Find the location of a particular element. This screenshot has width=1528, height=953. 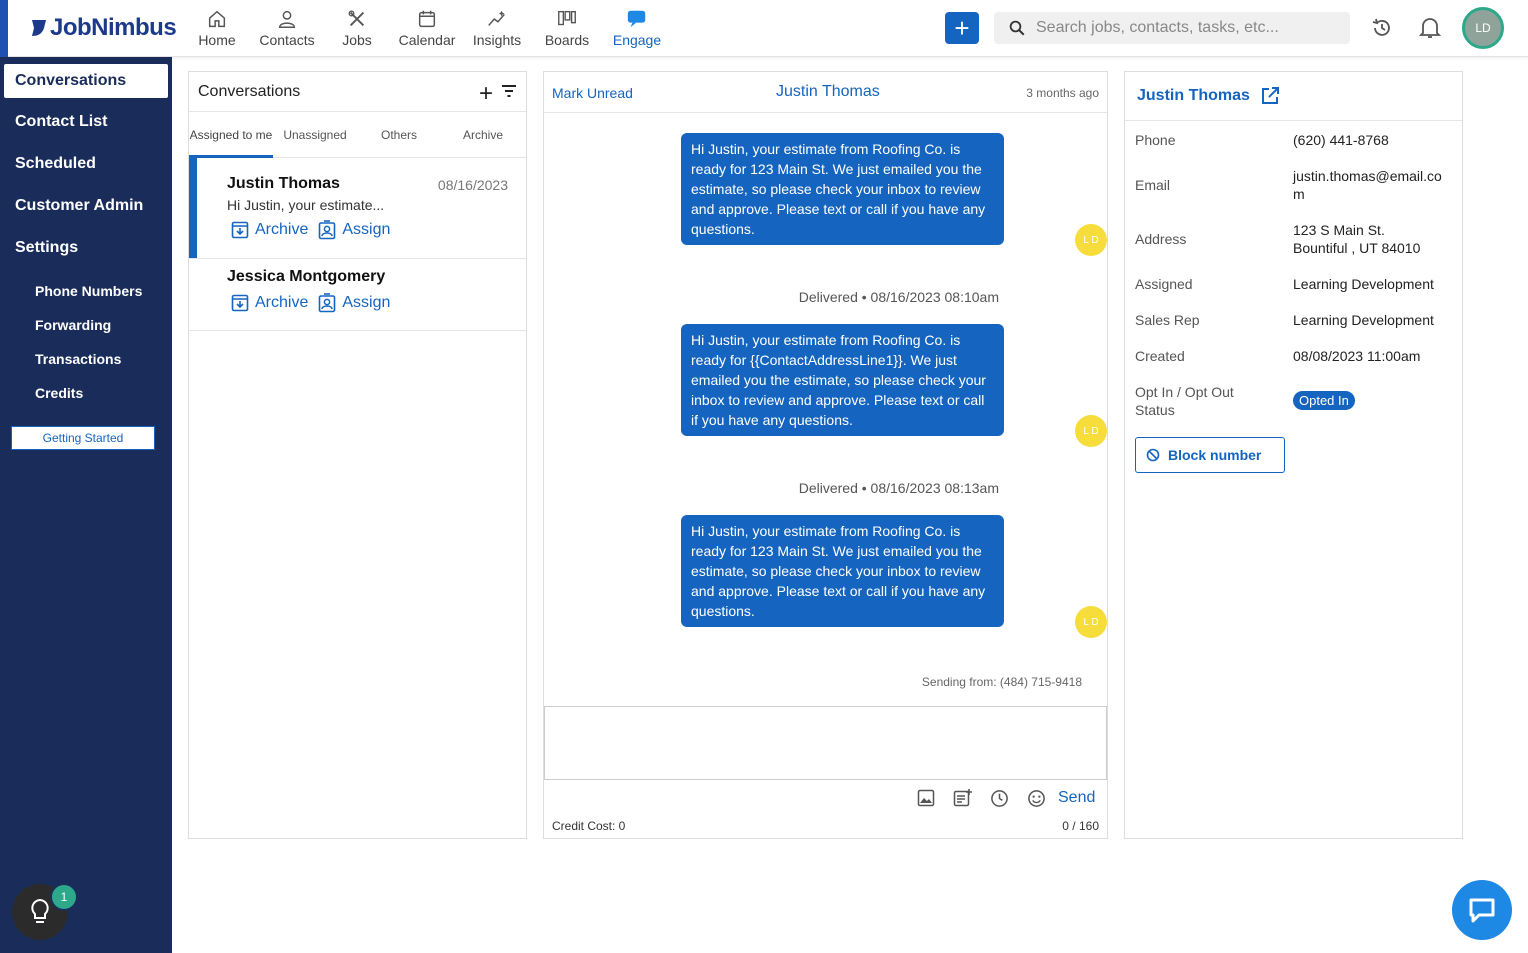

nav-engage: Engage is located at coordinates (637, 28).